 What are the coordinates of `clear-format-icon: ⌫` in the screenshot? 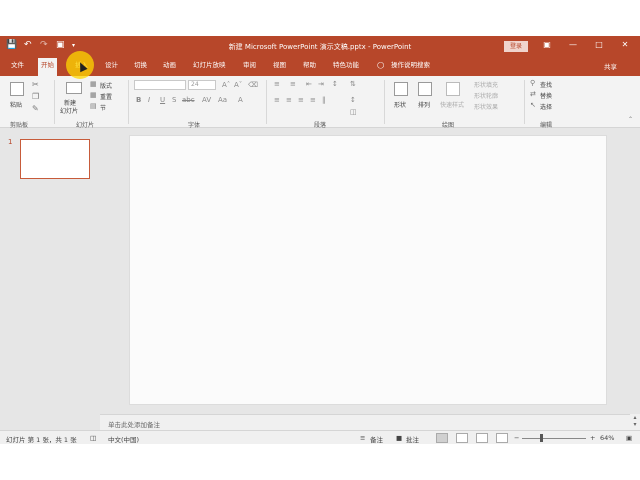 It's located at (253, 85).